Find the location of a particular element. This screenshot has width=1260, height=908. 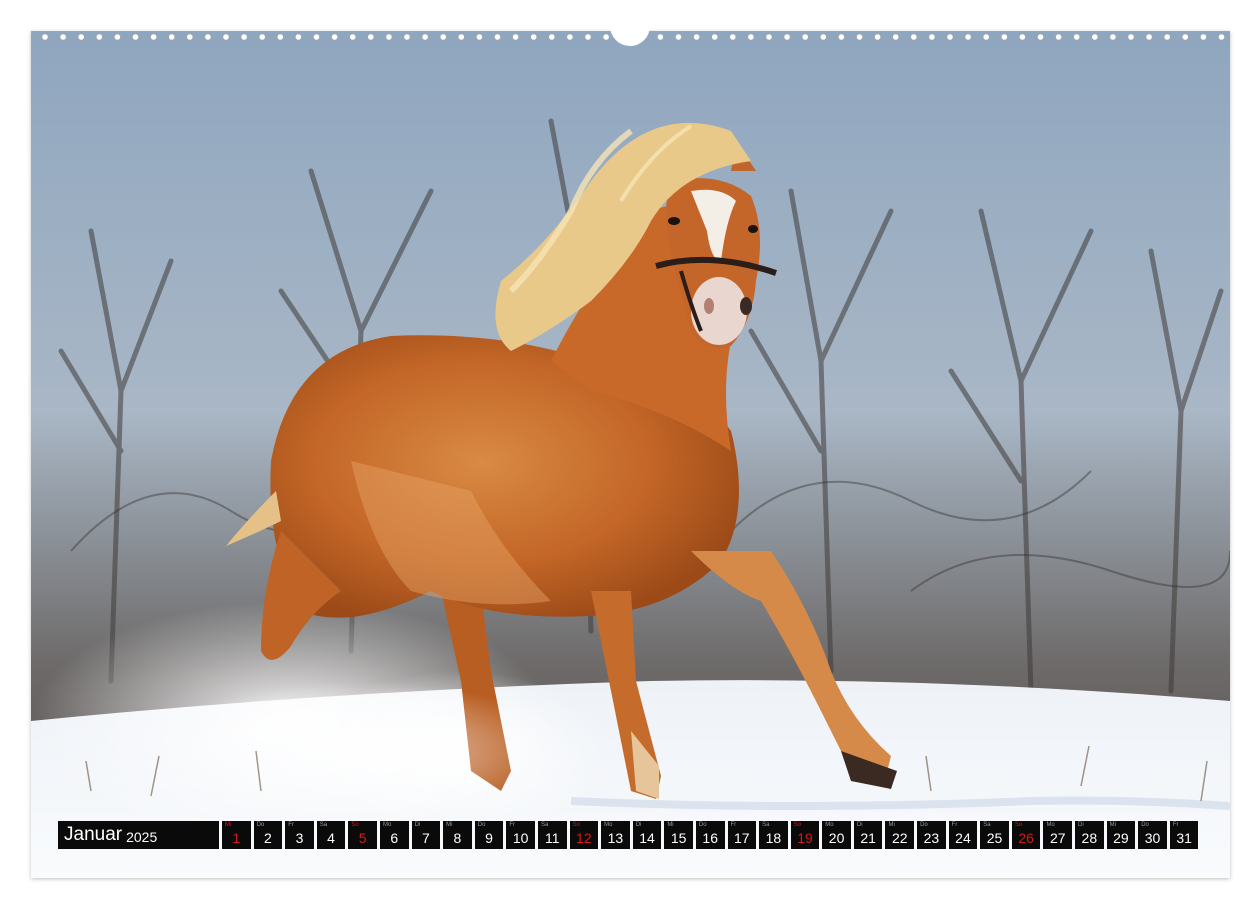

day-number: 3 is located at coordinates (299, 838).